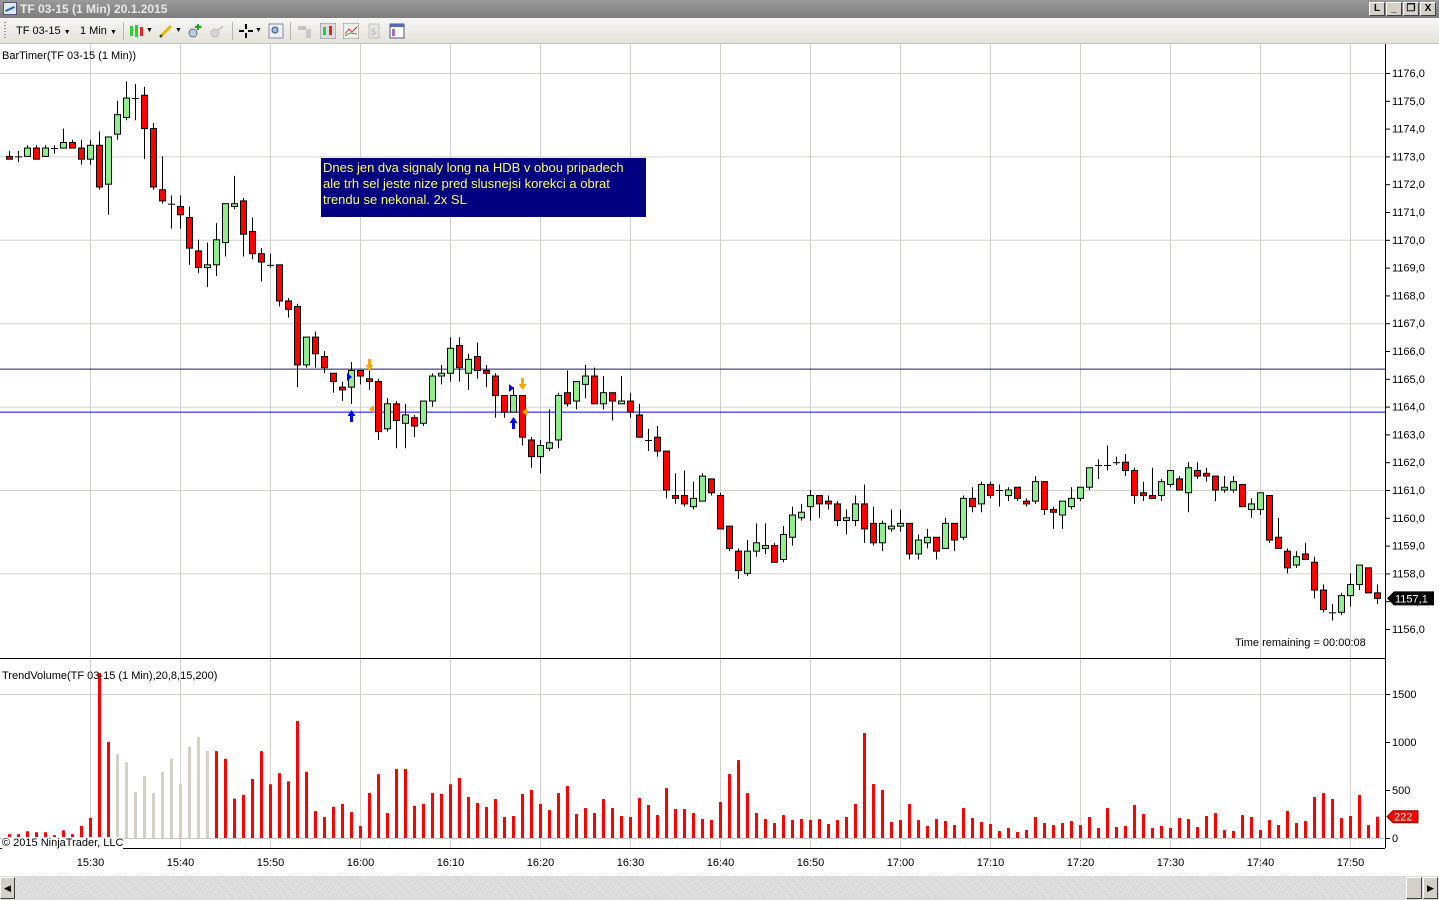 This screenshot has width=1439, height=900. I want to click on scroll-thumb, so click(1414, 888).